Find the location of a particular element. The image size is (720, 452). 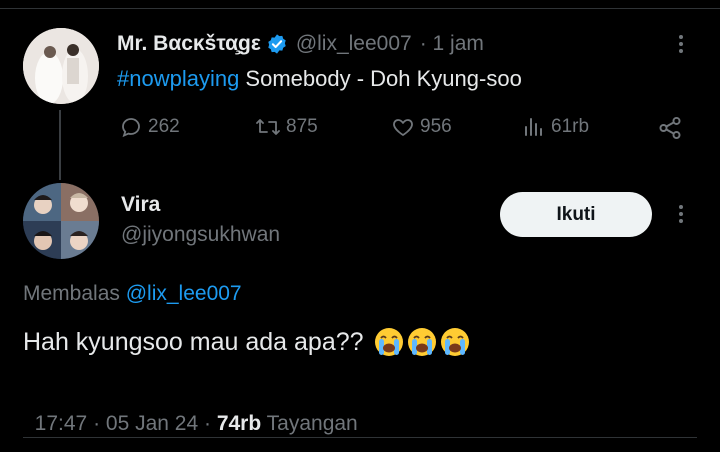

reply-text: Hah kyungsoo mau ada apa?? is located at coordinates (248, 342).